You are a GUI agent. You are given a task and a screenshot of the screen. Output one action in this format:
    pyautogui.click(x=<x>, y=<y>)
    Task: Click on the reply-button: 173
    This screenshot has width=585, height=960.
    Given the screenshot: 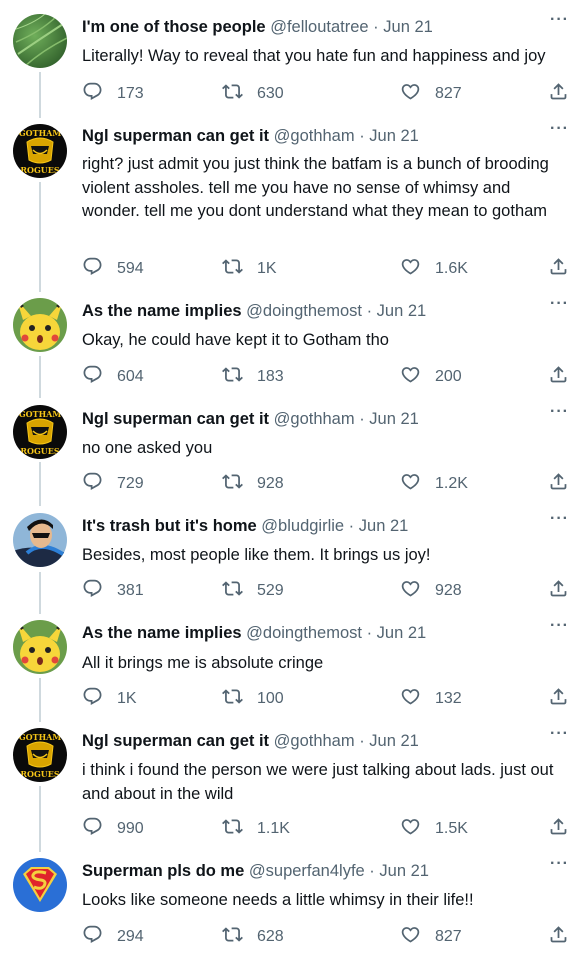 What is the action you would take?
    pyautogui.click(x=113, y=94)
    